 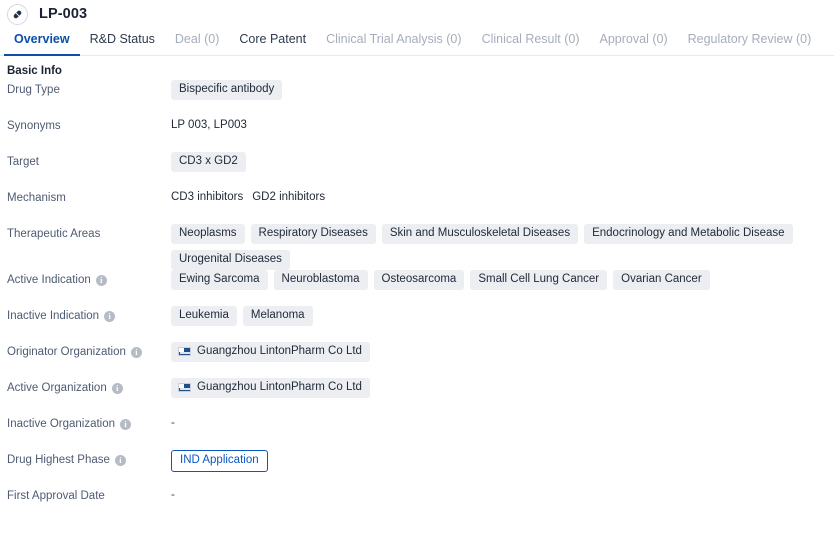 I want to click on label-text: Inactive Organization, so click(x=61, y=424).